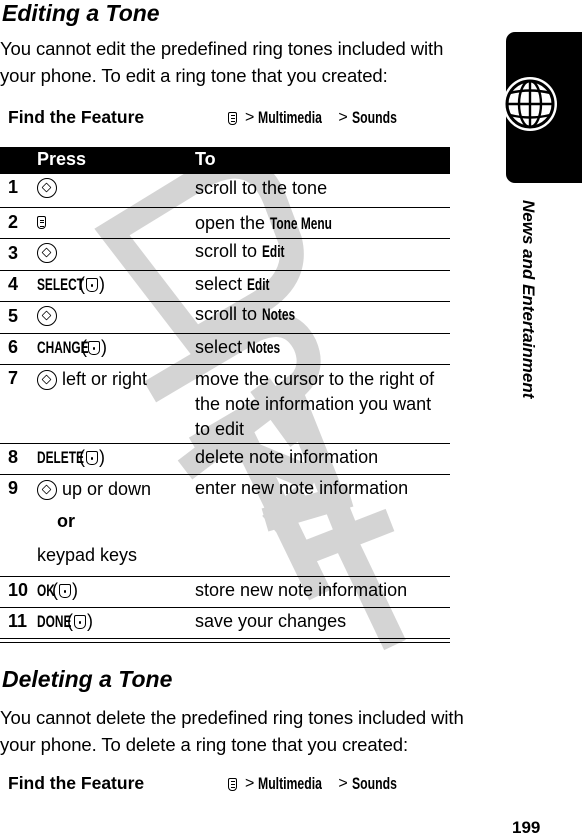 This screenshot has width=582, height=838. Describe the element at coordinates (301, 590) in the screenshot. I see `action-text: store new note information` at that location.